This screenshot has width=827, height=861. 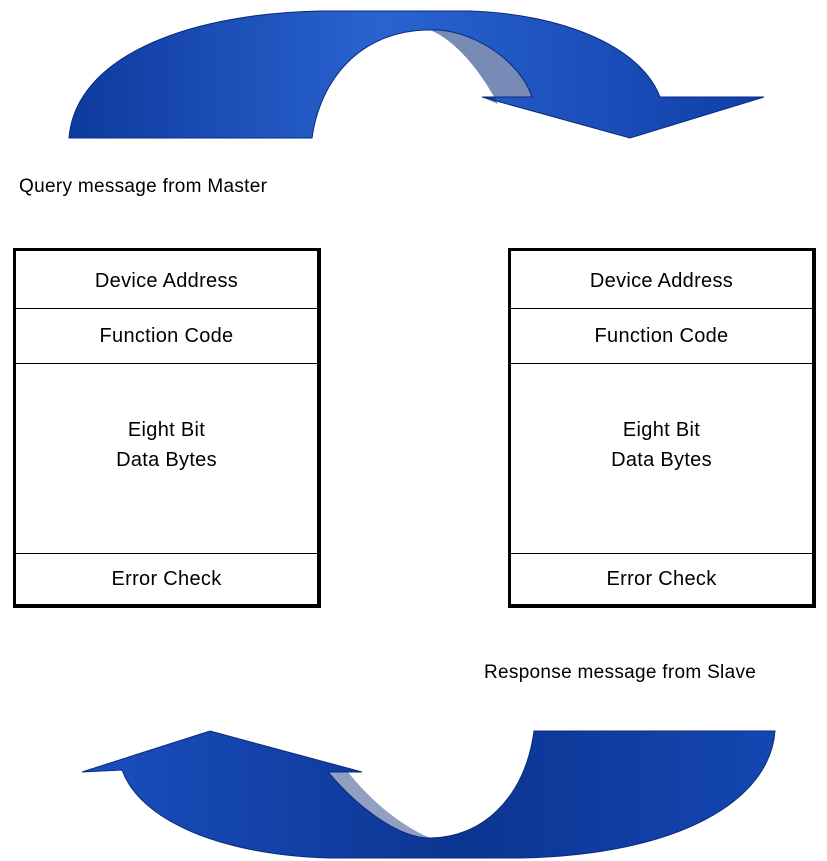 I want to click on curved-arrow-right-icon, so click(x=416, y=74).